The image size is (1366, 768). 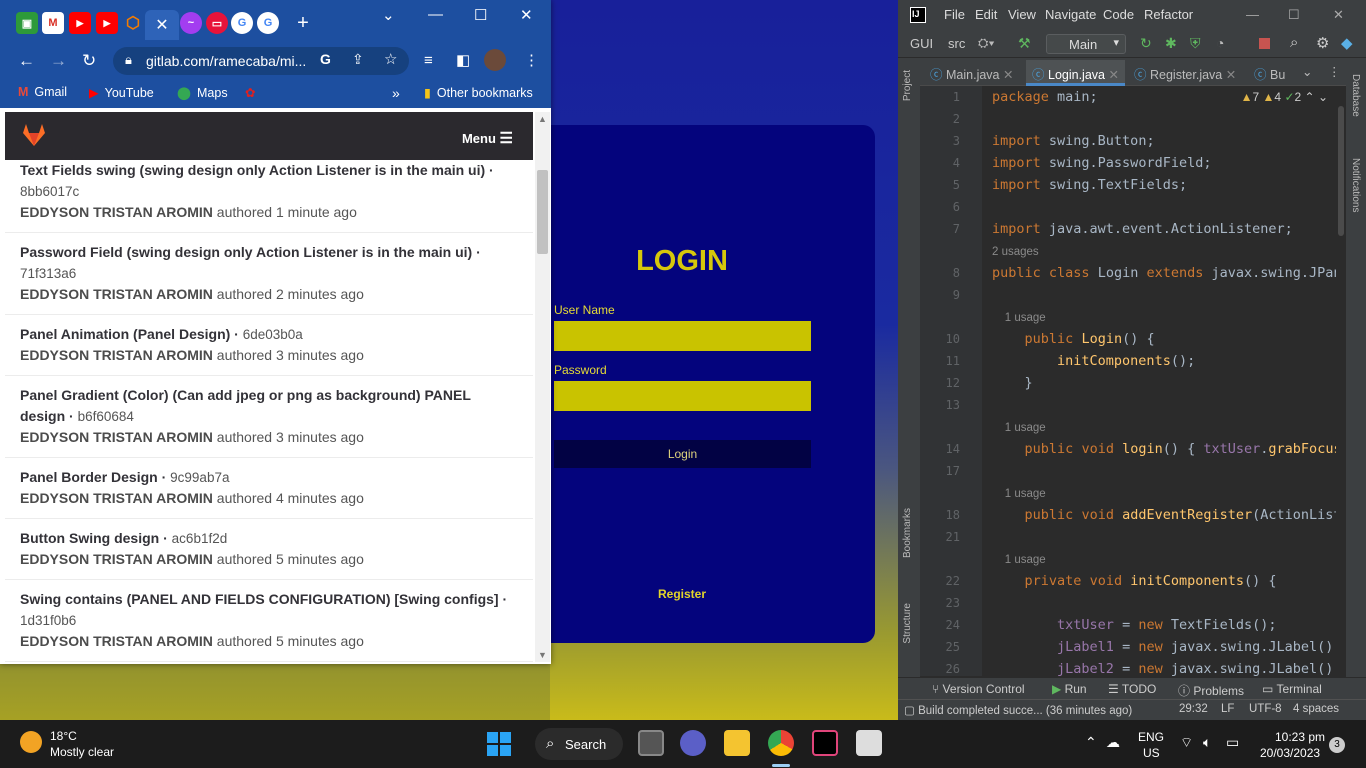 What do you see at coordinates (954, 14) in the screenshot?
I see `menu-file: File` at bounding box center [954, 14].